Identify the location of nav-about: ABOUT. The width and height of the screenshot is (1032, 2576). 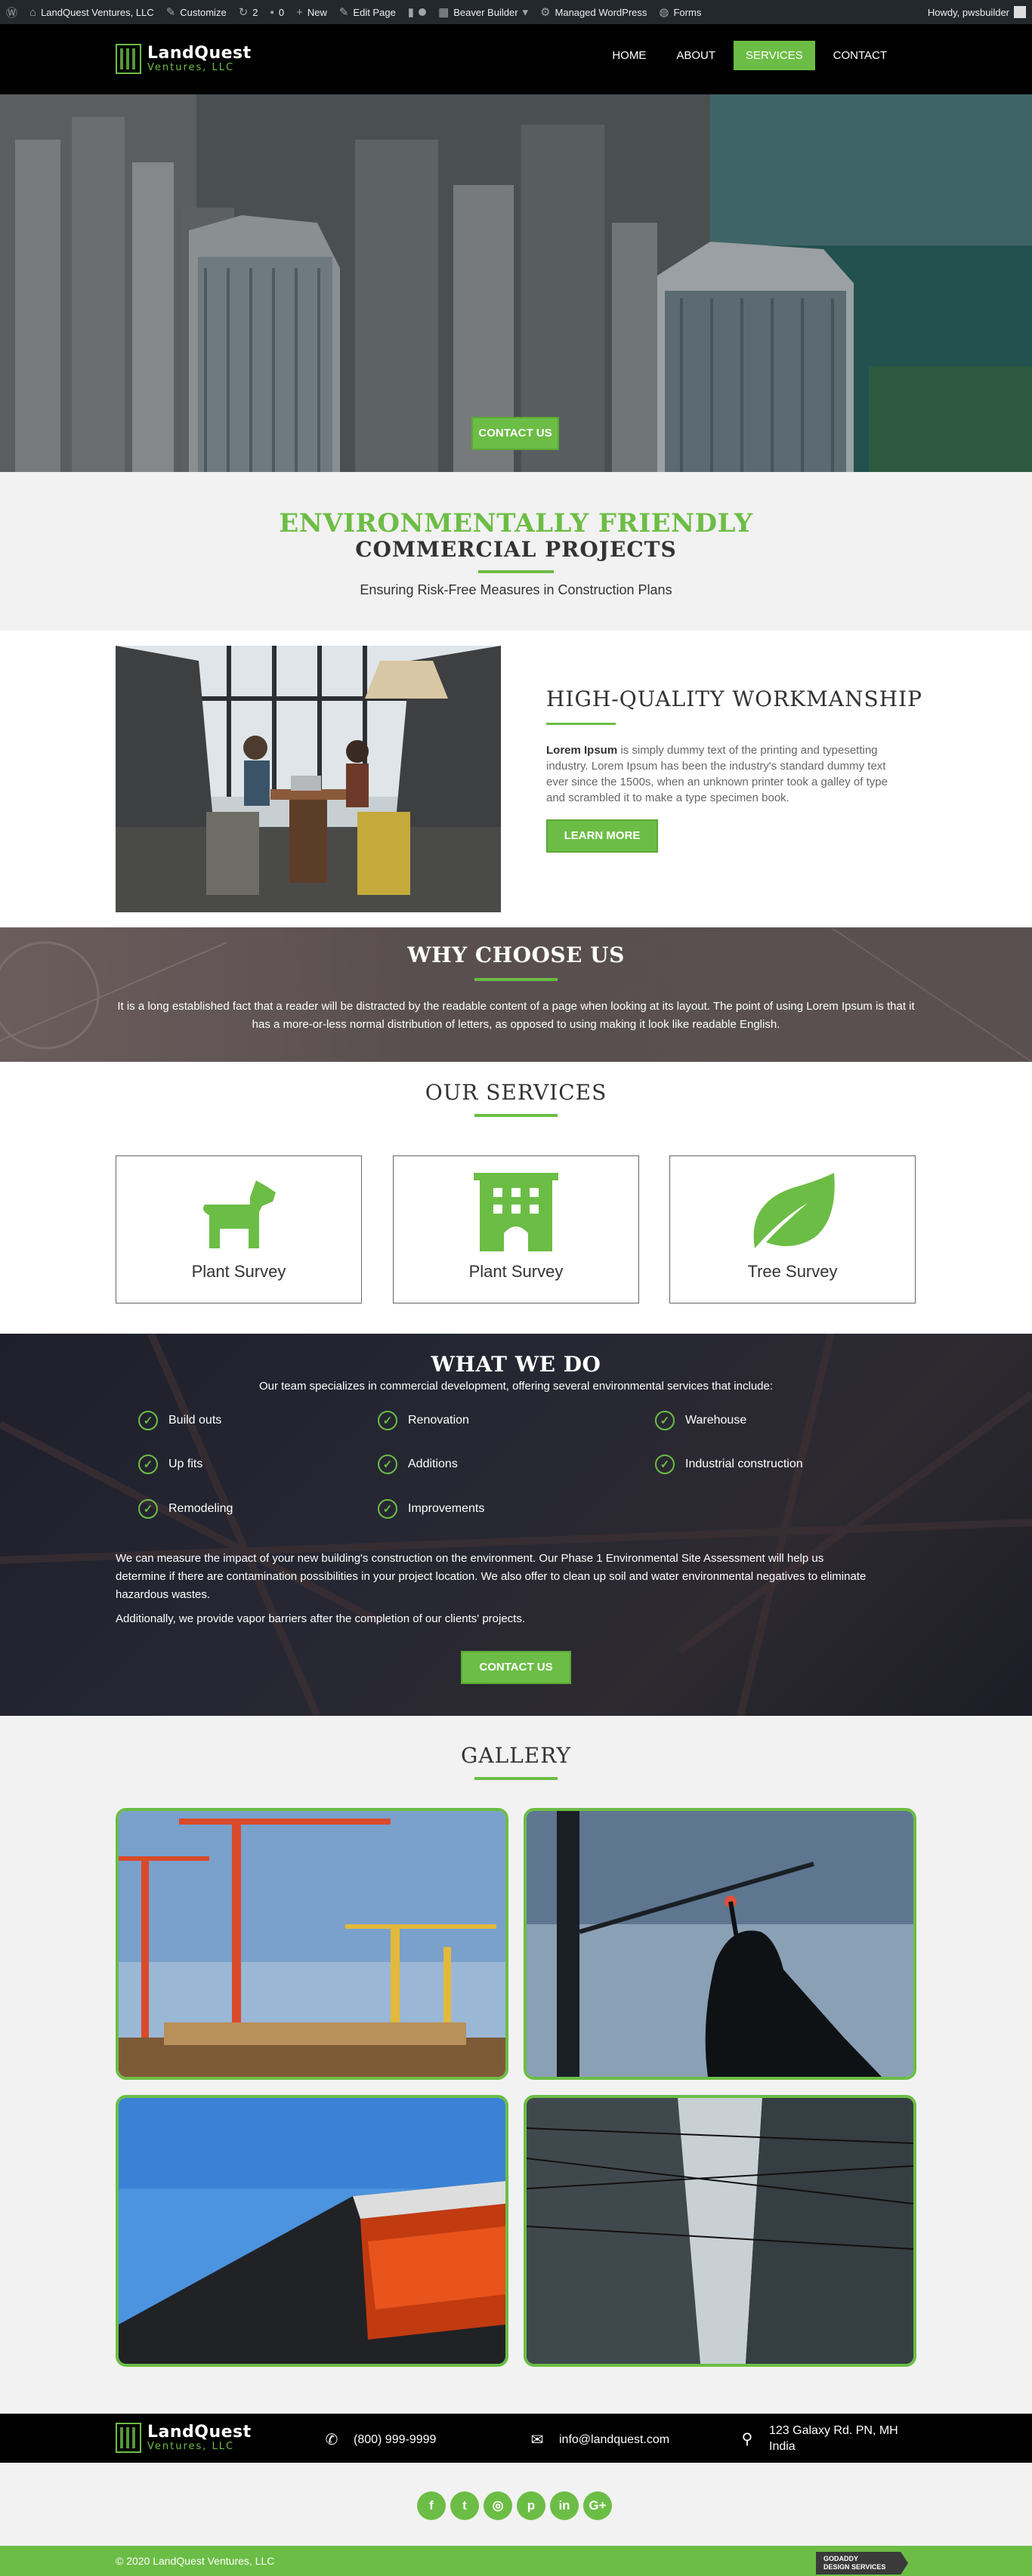
(696, 55).